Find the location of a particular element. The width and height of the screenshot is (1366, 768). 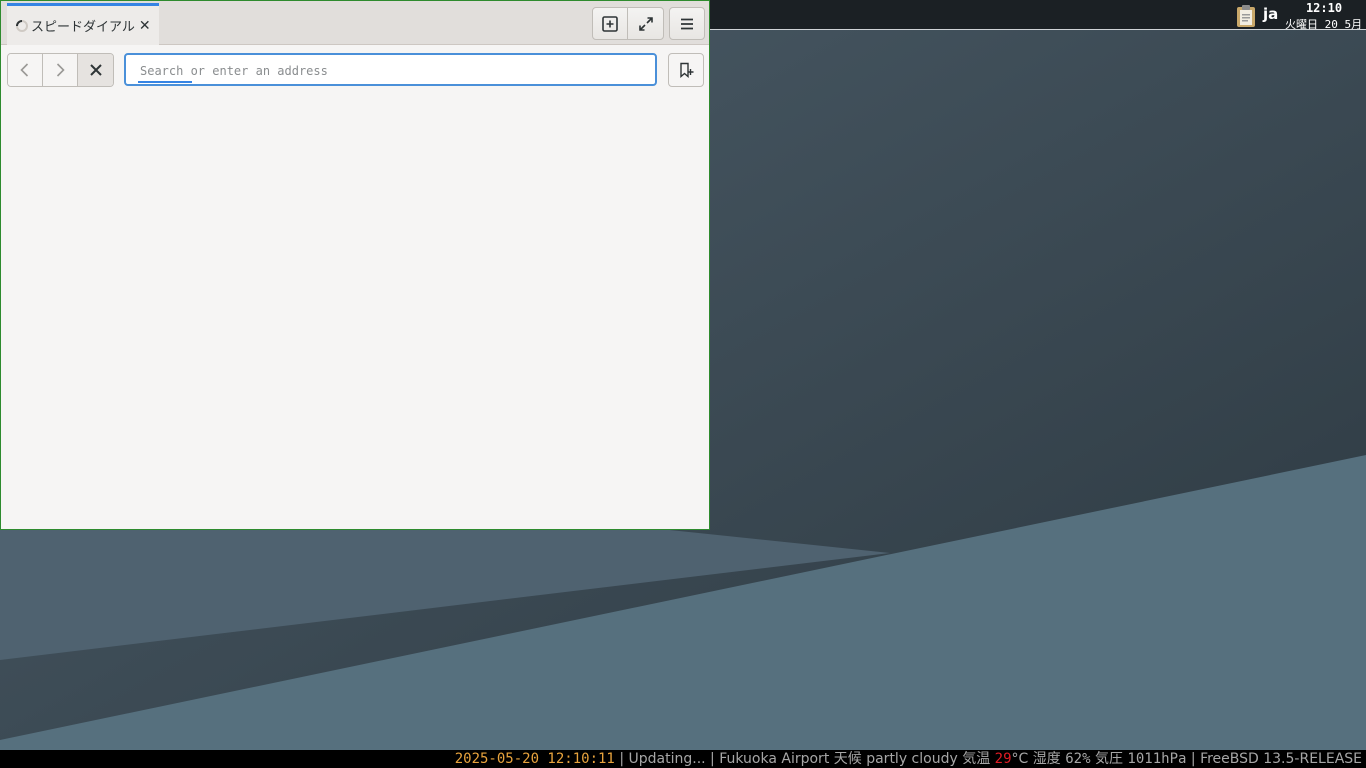

clock-date: 火曜日 20 5月 is located at coordinates (1324, 23).